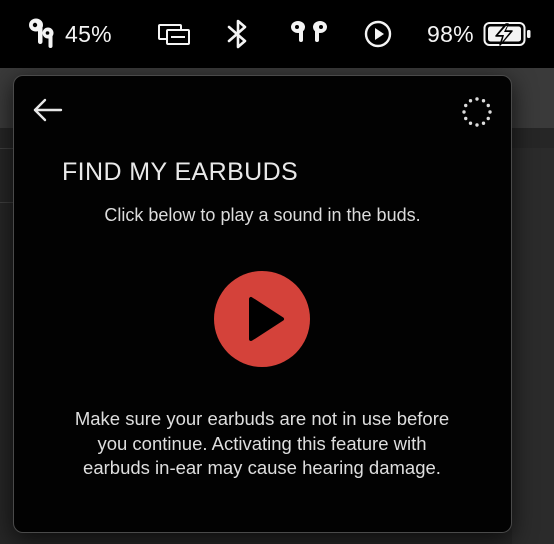 The height and width of the screenshot is (544, 554). I want to click on bluetooth-item, so click(238, 34).